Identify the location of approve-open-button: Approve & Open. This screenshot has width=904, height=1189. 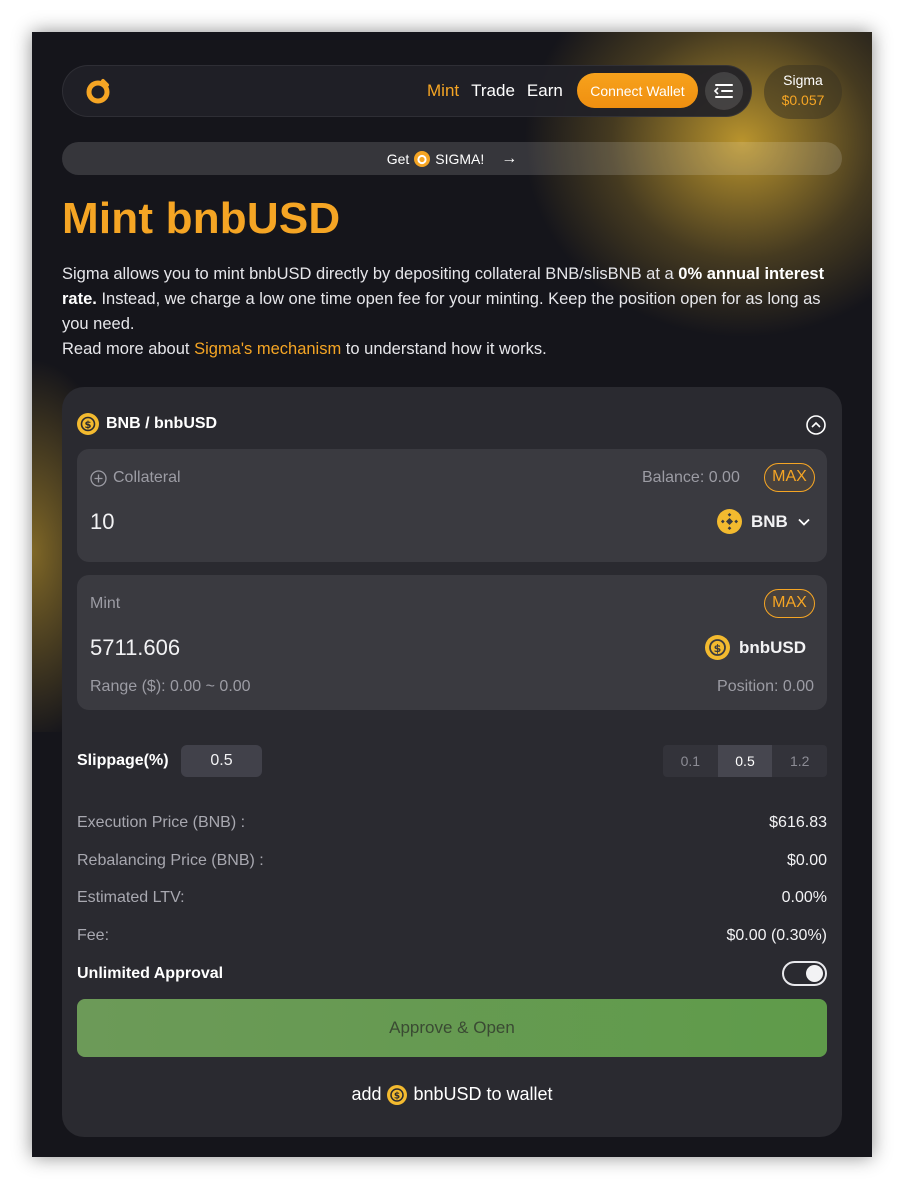
(452, 1028).